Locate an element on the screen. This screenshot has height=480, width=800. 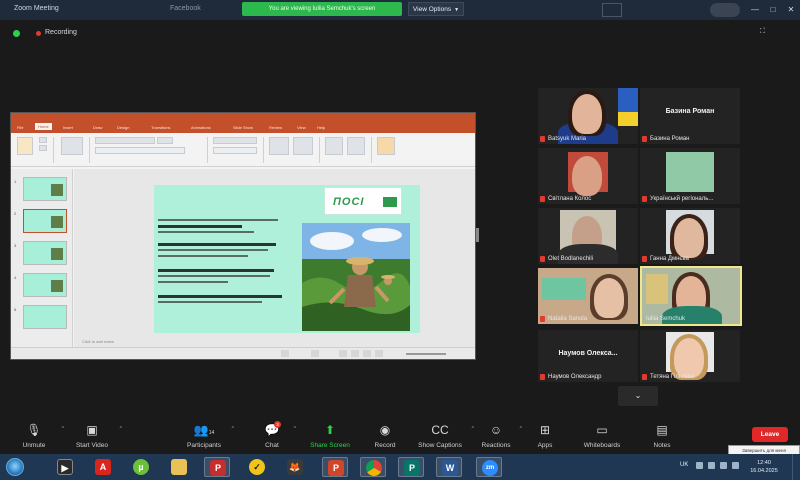
taskbar-app-explorer is located at coordinates (179, 467).